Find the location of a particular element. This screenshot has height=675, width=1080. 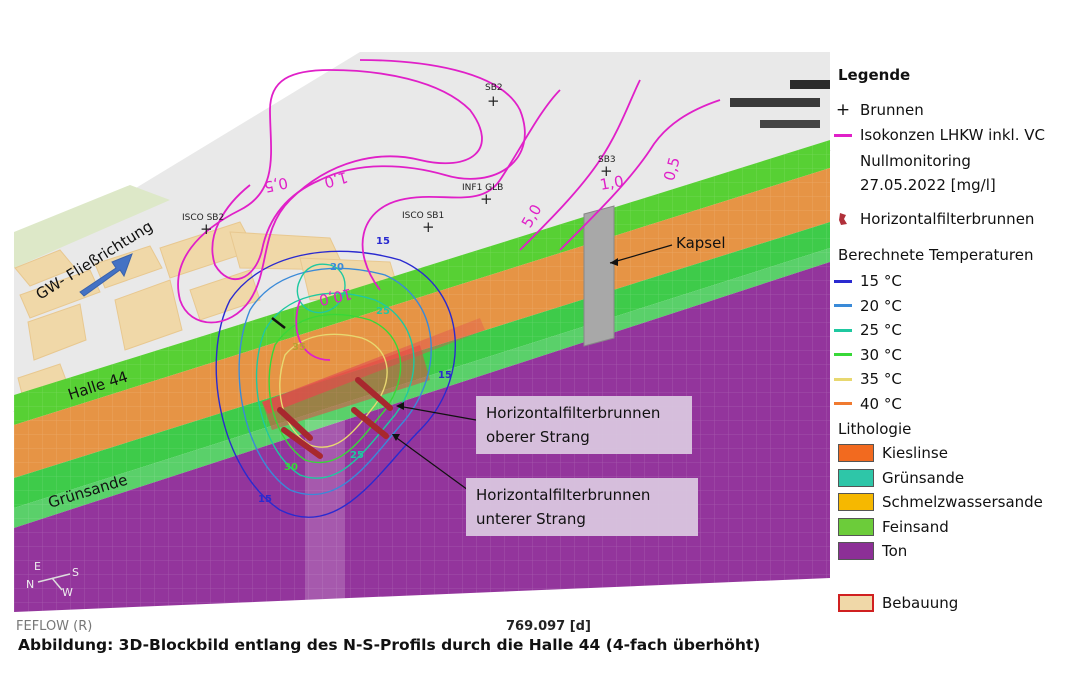

kapsel is located at coordinates (599, 276).